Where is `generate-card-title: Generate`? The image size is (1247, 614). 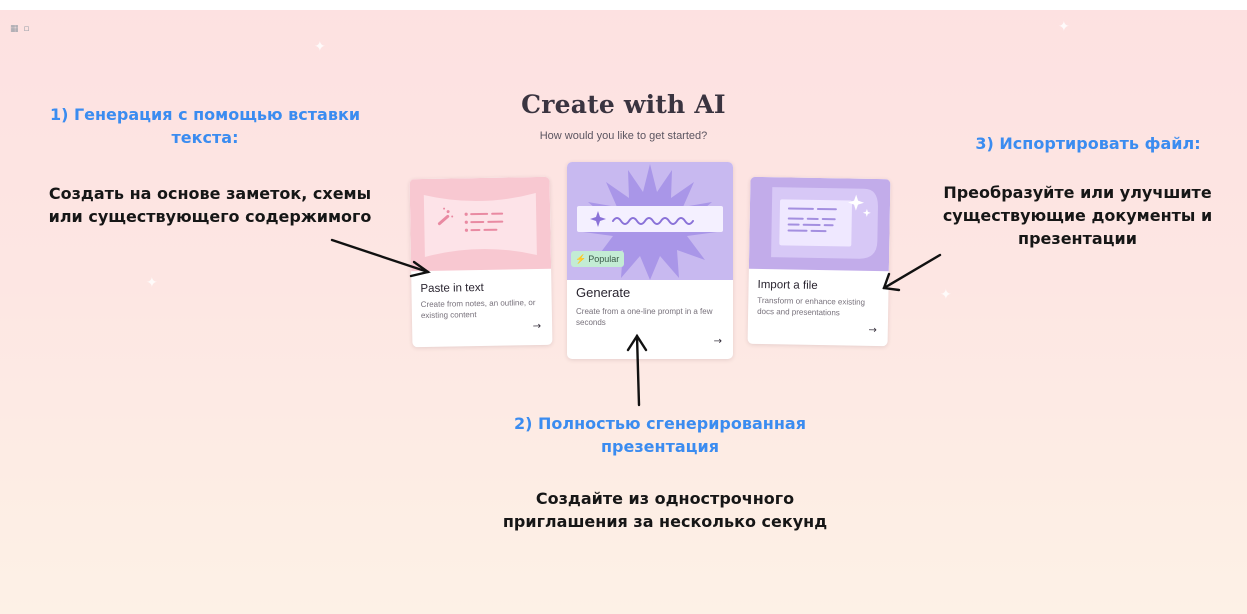
generate-card-title: Generate is located at coordinates (603, 292).